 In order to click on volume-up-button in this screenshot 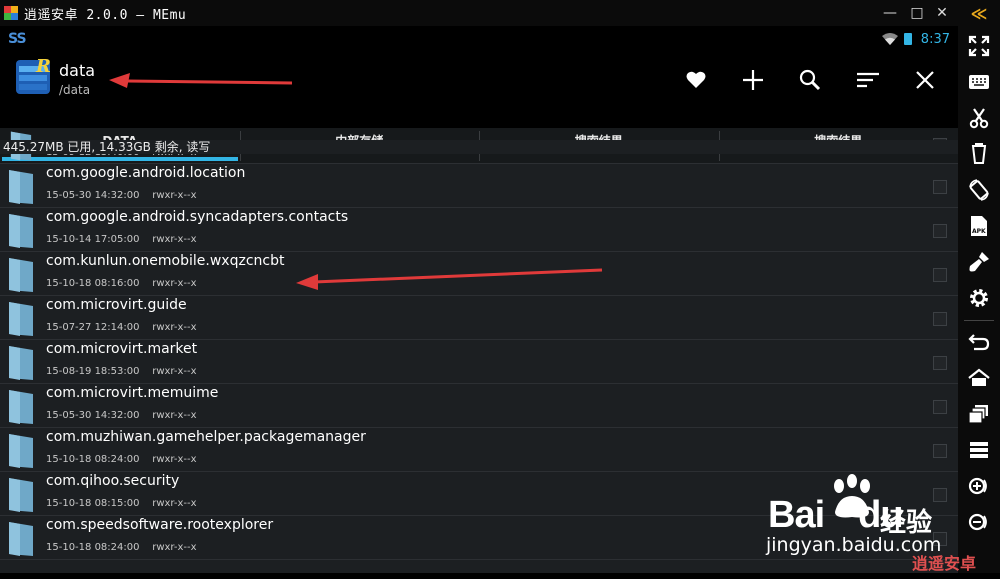, I will do `click(979, 486)`.